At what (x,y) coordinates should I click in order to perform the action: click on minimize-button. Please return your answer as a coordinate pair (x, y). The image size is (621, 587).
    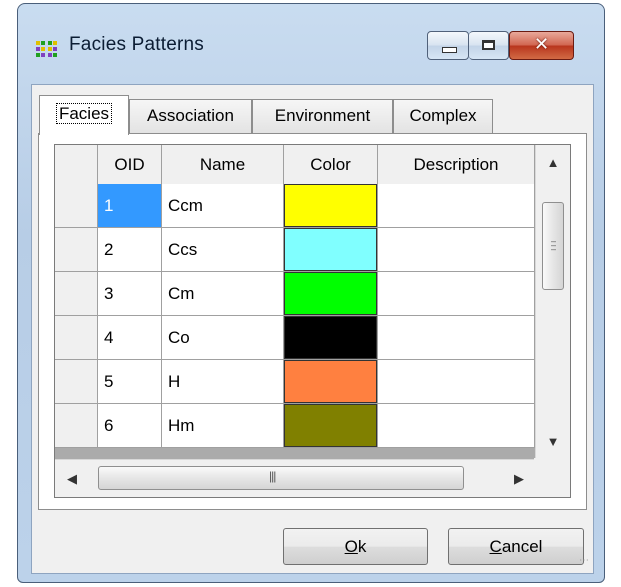
    Looking at the image, I should click on (448, 45).